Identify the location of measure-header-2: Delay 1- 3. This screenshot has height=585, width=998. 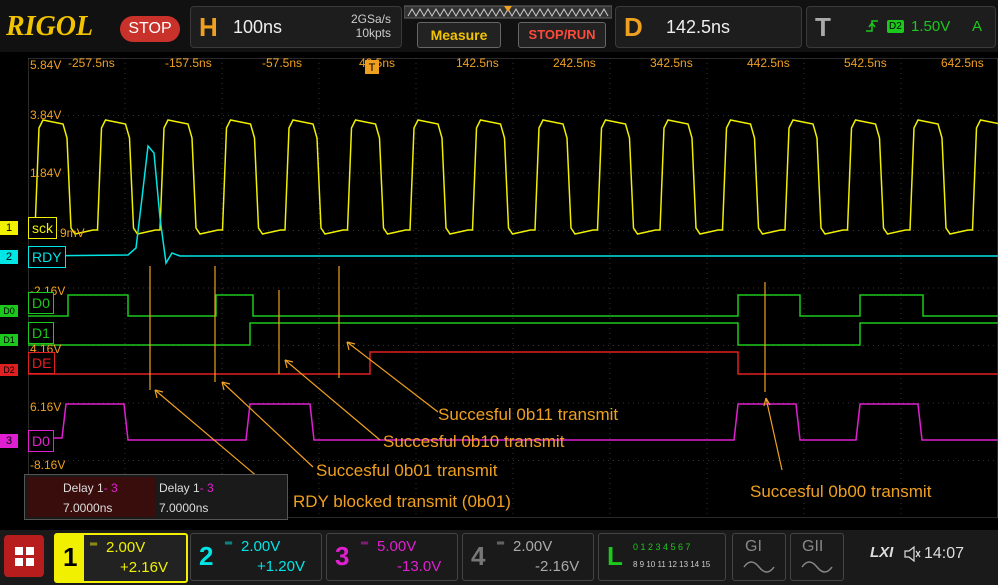
(186, 488).